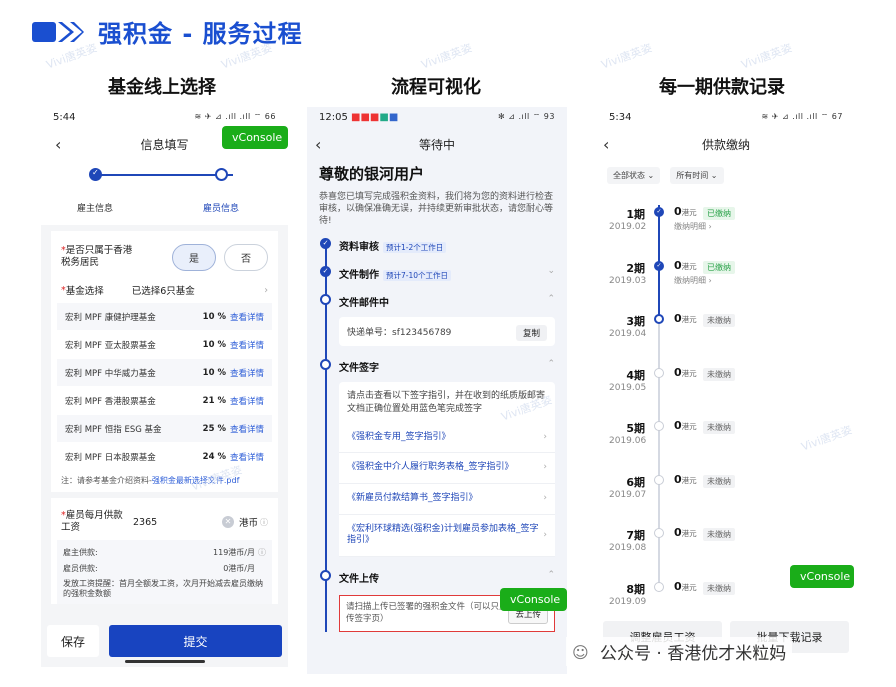  I want to click on step-production: ✓ 文件制作 预计7-10个工作日 ⌄, so click(437, 273).